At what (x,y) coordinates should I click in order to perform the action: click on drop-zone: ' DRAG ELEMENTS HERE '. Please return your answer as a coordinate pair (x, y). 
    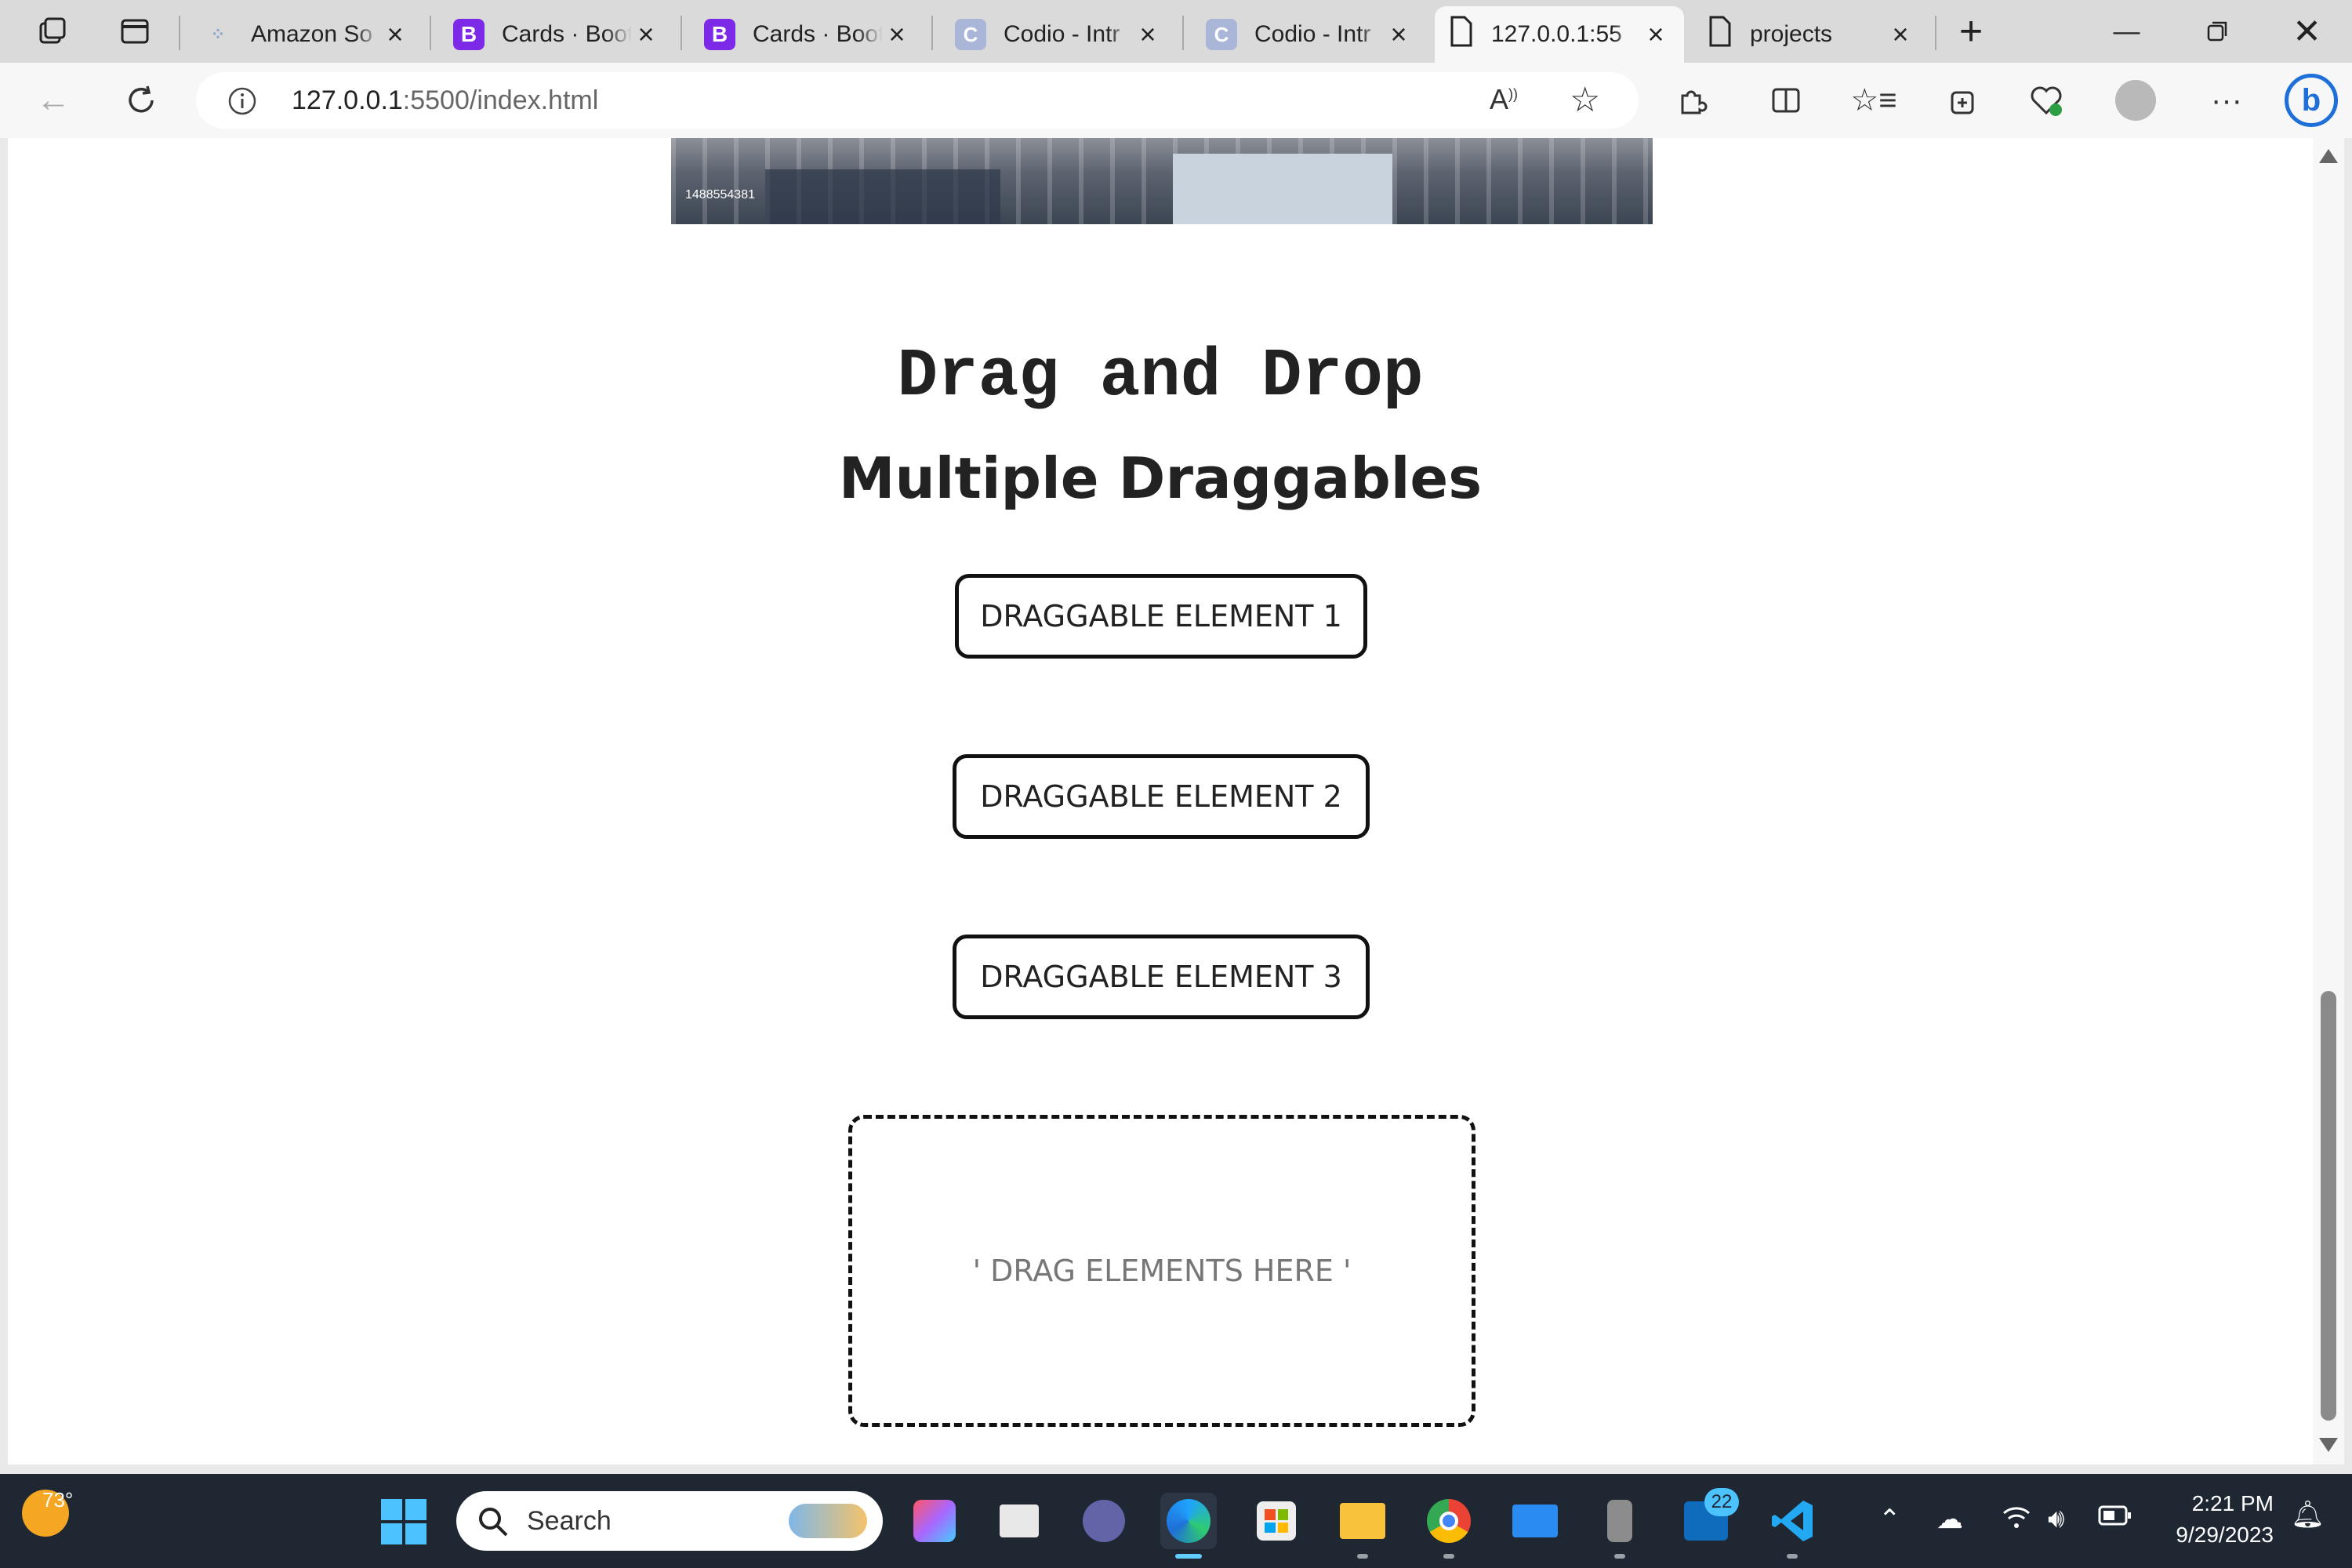
    Looking at the image, I should click on (1161, 1271).